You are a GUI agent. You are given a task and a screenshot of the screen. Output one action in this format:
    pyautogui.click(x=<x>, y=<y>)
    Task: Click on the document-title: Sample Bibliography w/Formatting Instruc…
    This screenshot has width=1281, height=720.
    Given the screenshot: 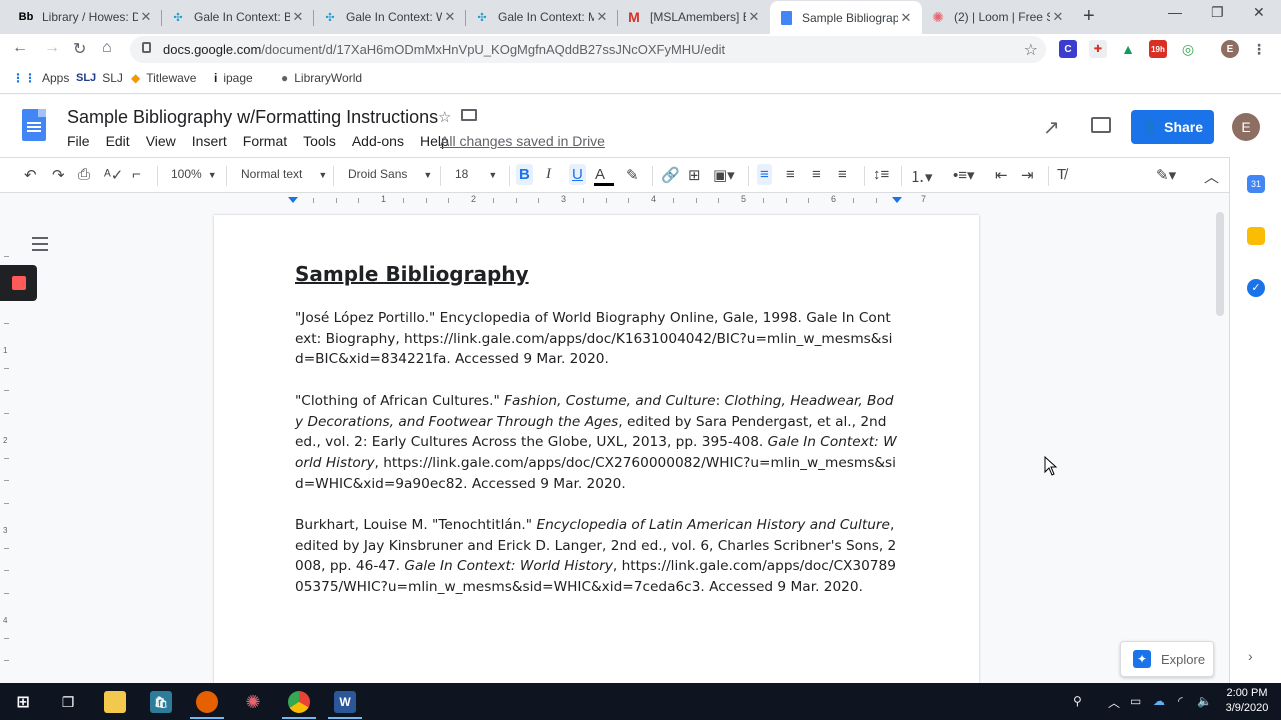 What is the action you would take?
    pyautogui.click(x=252, y=117)
    